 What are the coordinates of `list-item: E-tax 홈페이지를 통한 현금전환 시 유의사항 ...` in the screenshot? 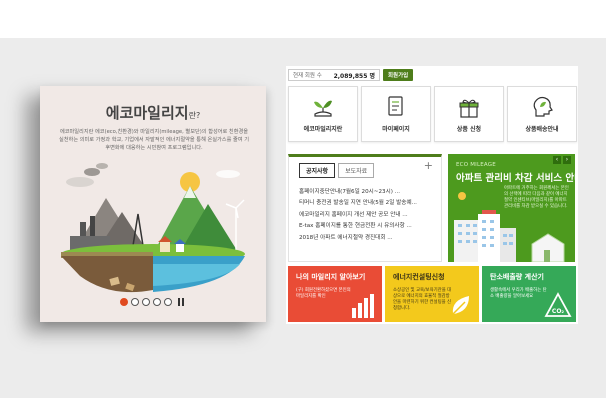 It's located at (358, 226).